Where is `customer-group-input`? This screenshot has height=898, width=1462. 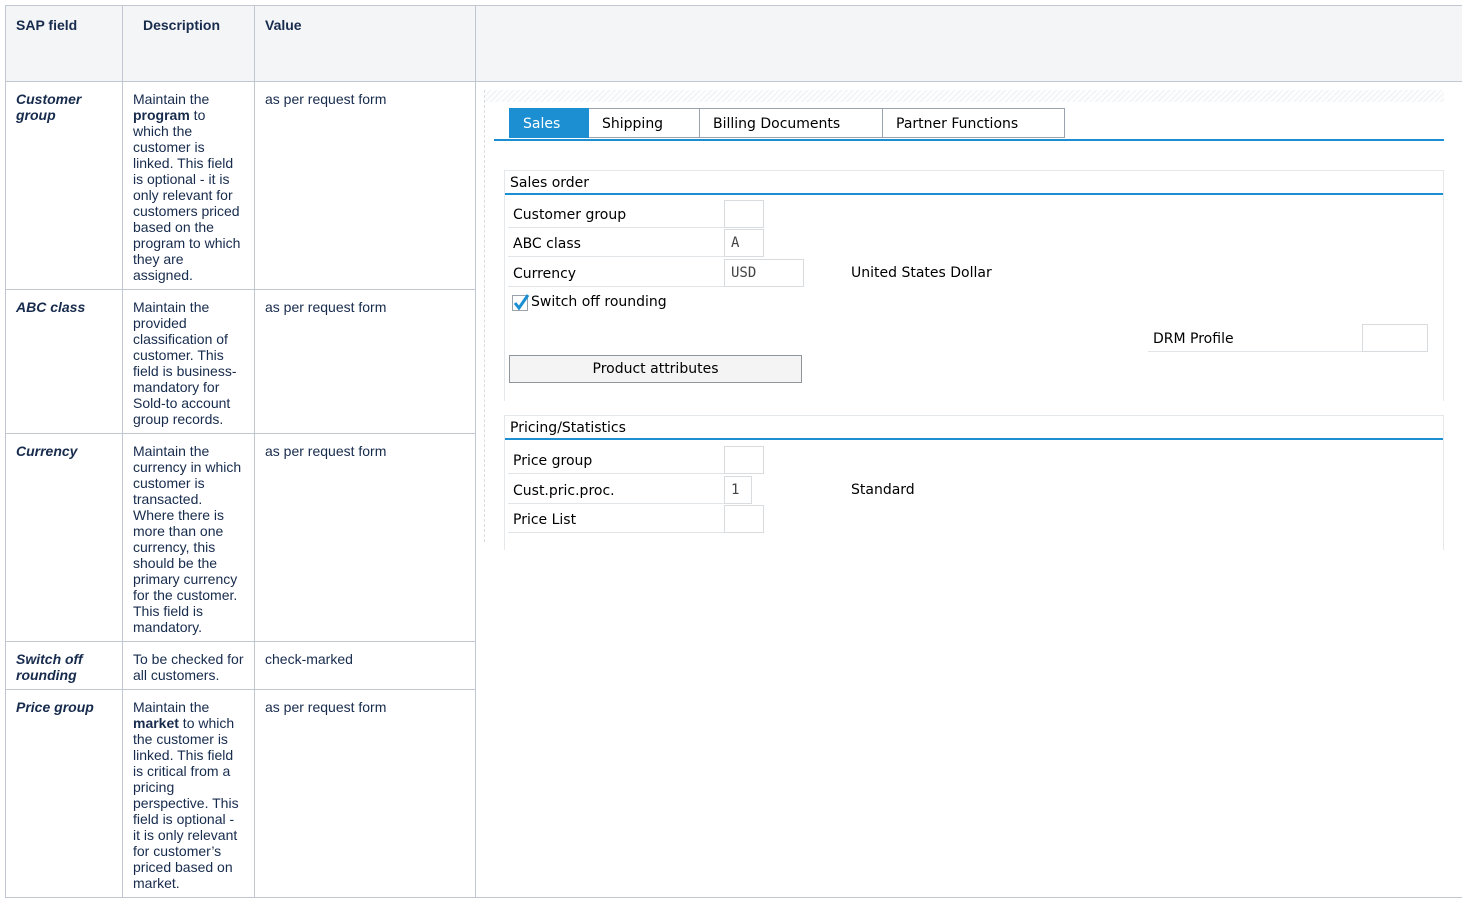 customer-group-input is located at coordinates (744, 214).